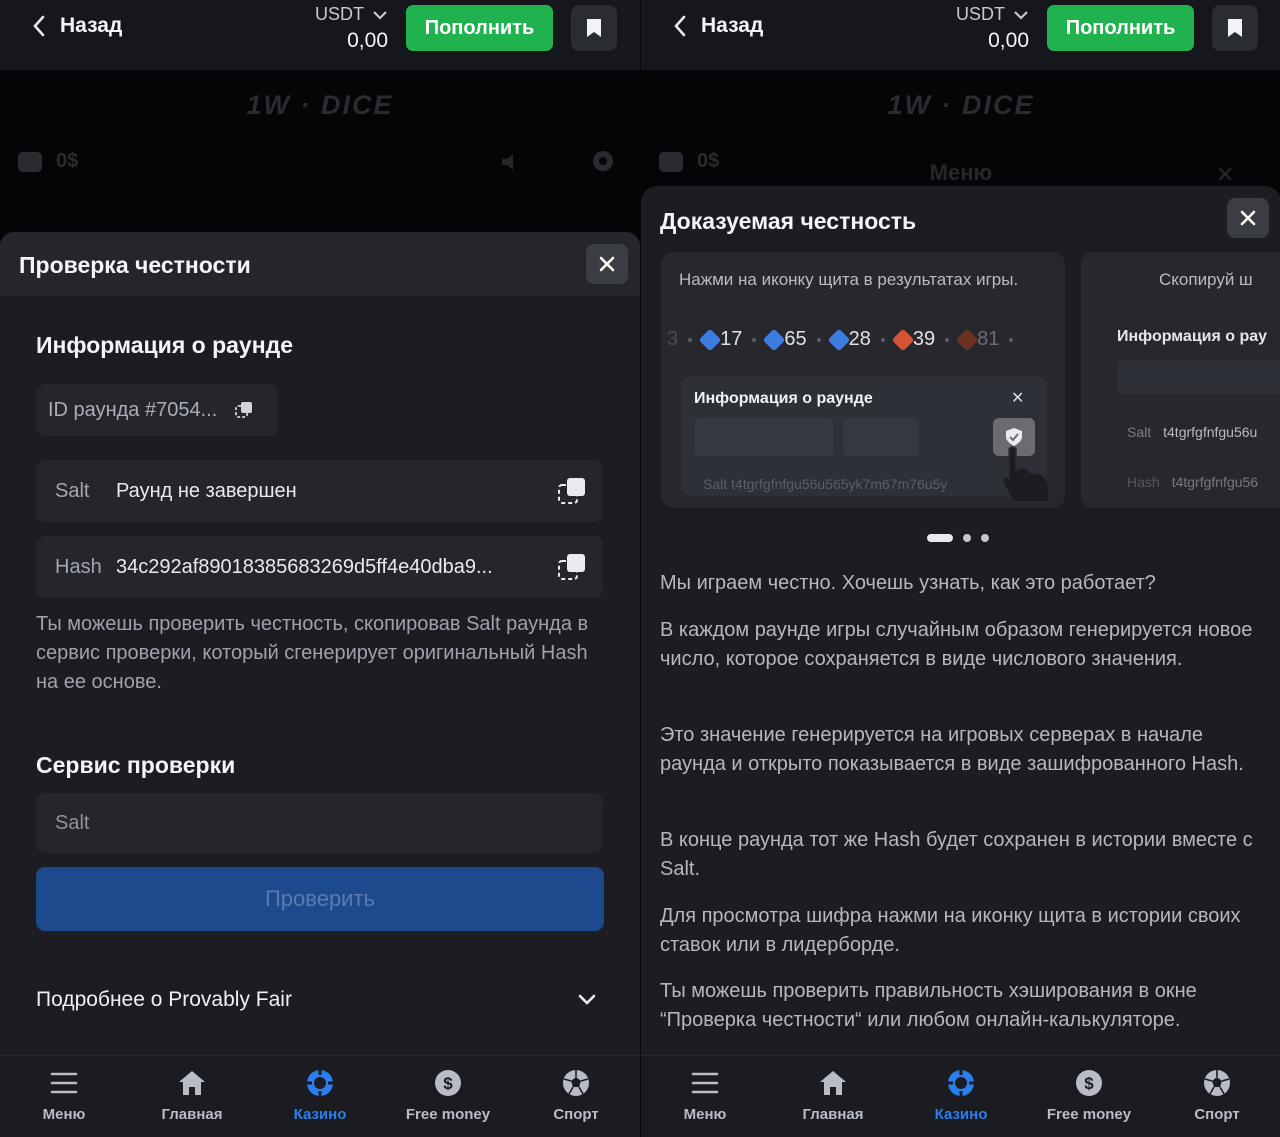 This screenshot has width=1280, height=1137. Describe the element at coordinates (1143, 482) in the screenshot. I see `hash-label: Hash` at that location.